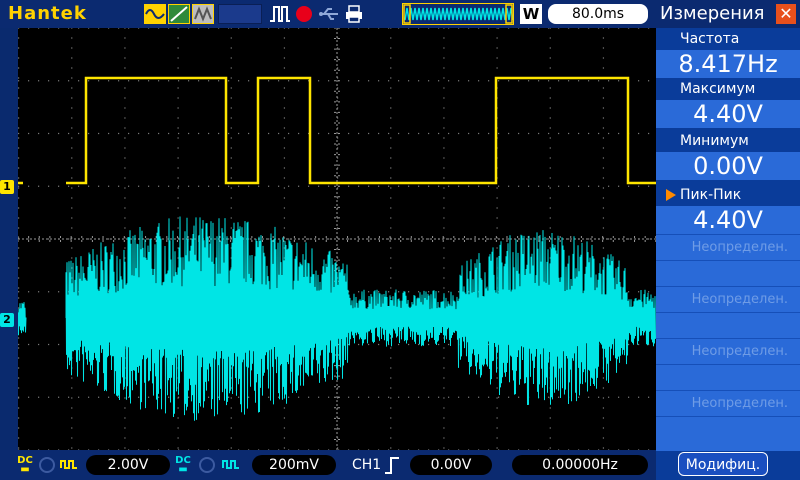 Image resolution: width=800 pixels, height=480 pixels. I want to click on measurement-value-frequency: 8.417Hz, so click(728, 64).